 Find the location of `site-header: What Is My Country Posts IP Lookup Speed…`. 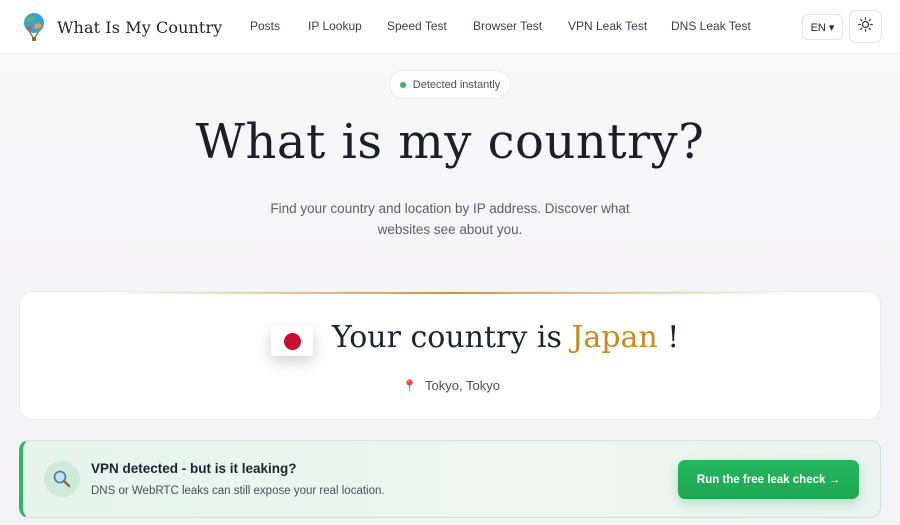

site-header: What Is My Country Posts IP Lookup Speed… is located at coordinates (450, 27).